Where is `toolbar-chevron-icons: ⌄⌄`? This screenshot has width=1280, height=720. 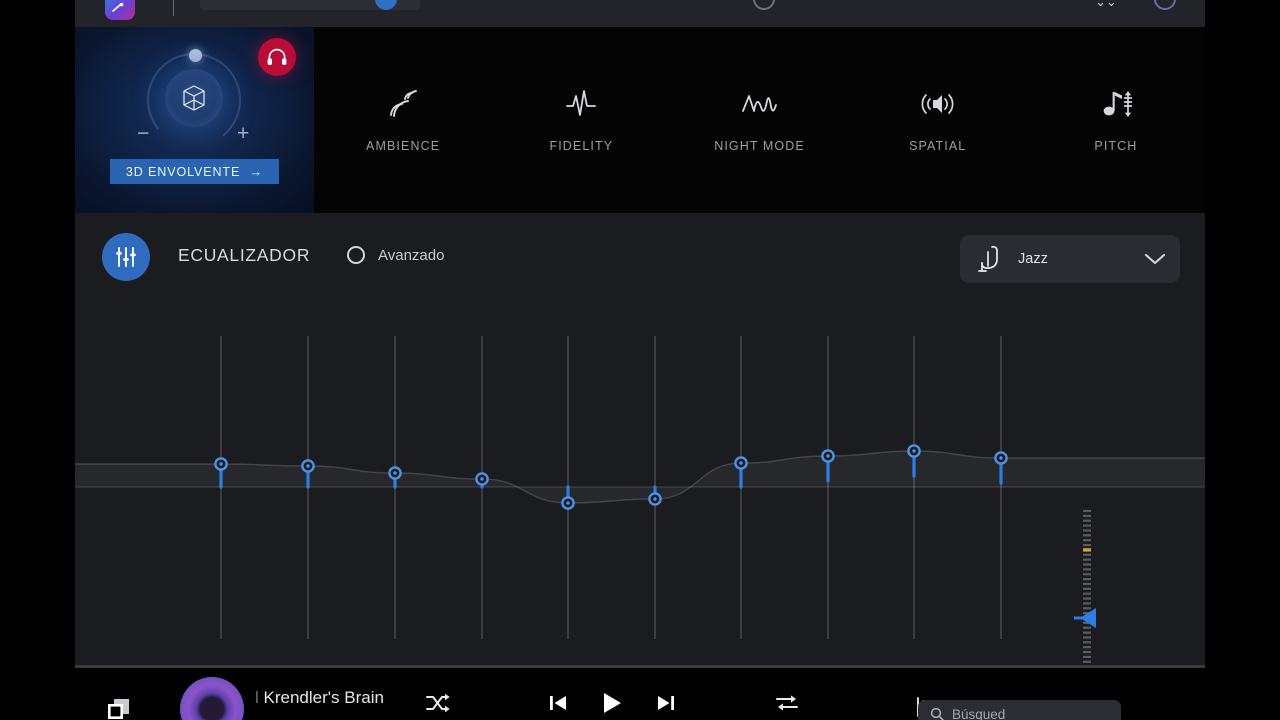 toolbar-chevron-icons: ⌄⌄ is located at coordinates (1109, 4).